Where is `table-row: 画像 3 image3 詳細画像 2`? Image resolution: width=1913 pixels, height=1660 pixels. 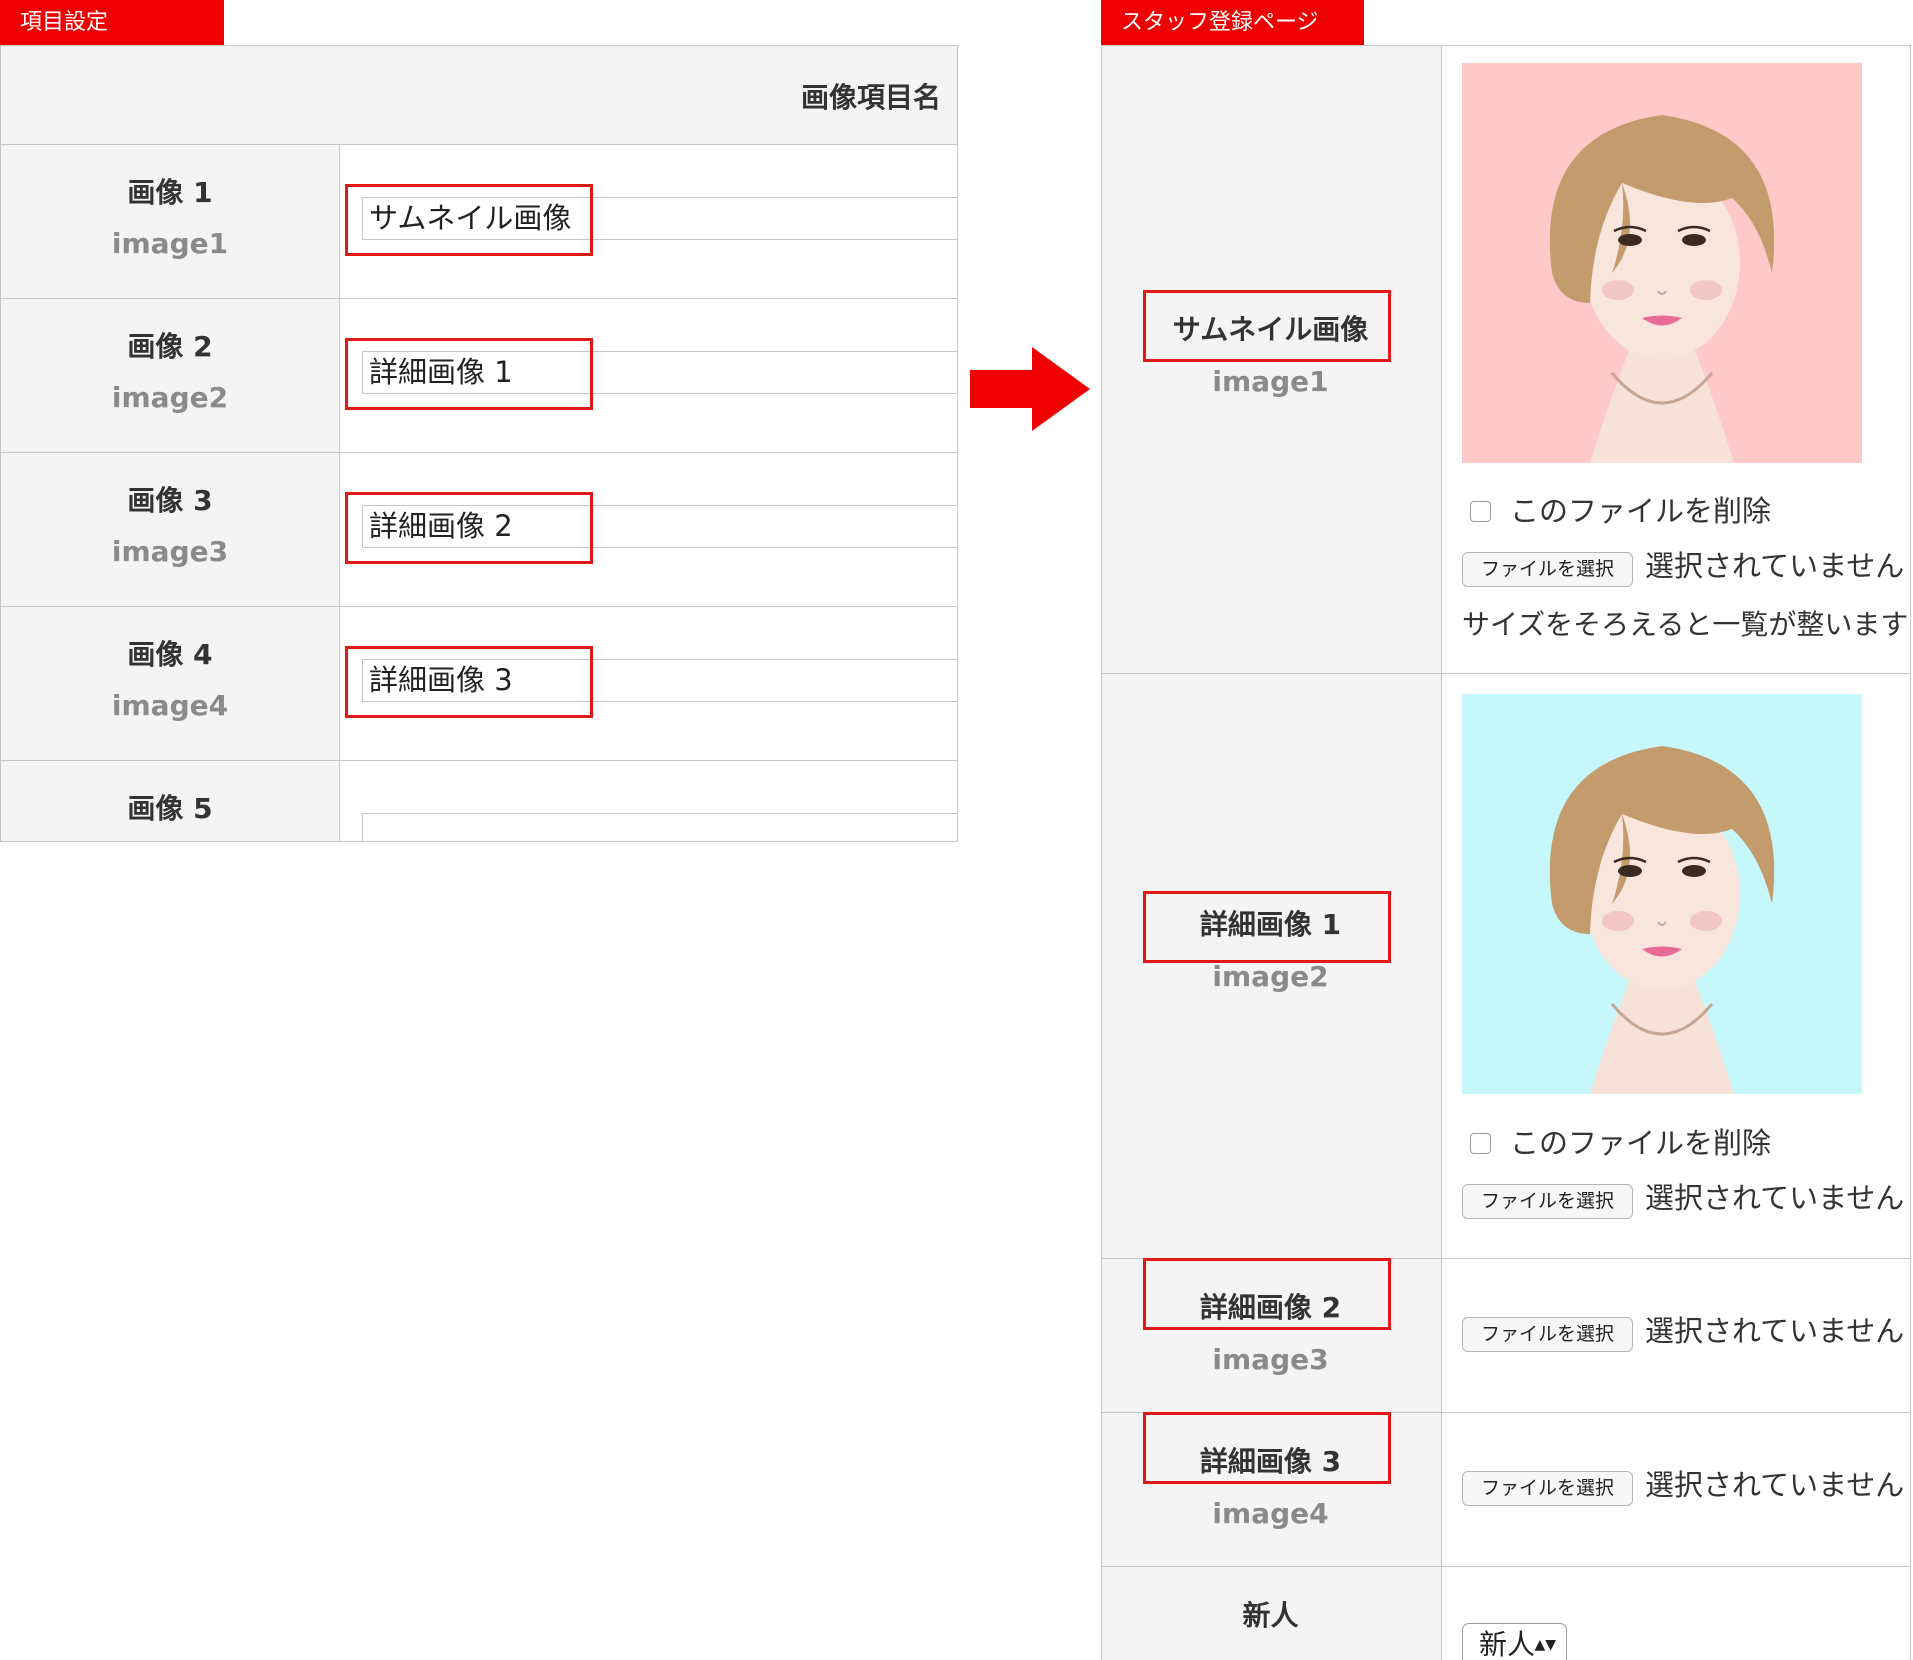
table-row: 画像 3 image3 詳細画像 2 is located at coordinates (479, 529).